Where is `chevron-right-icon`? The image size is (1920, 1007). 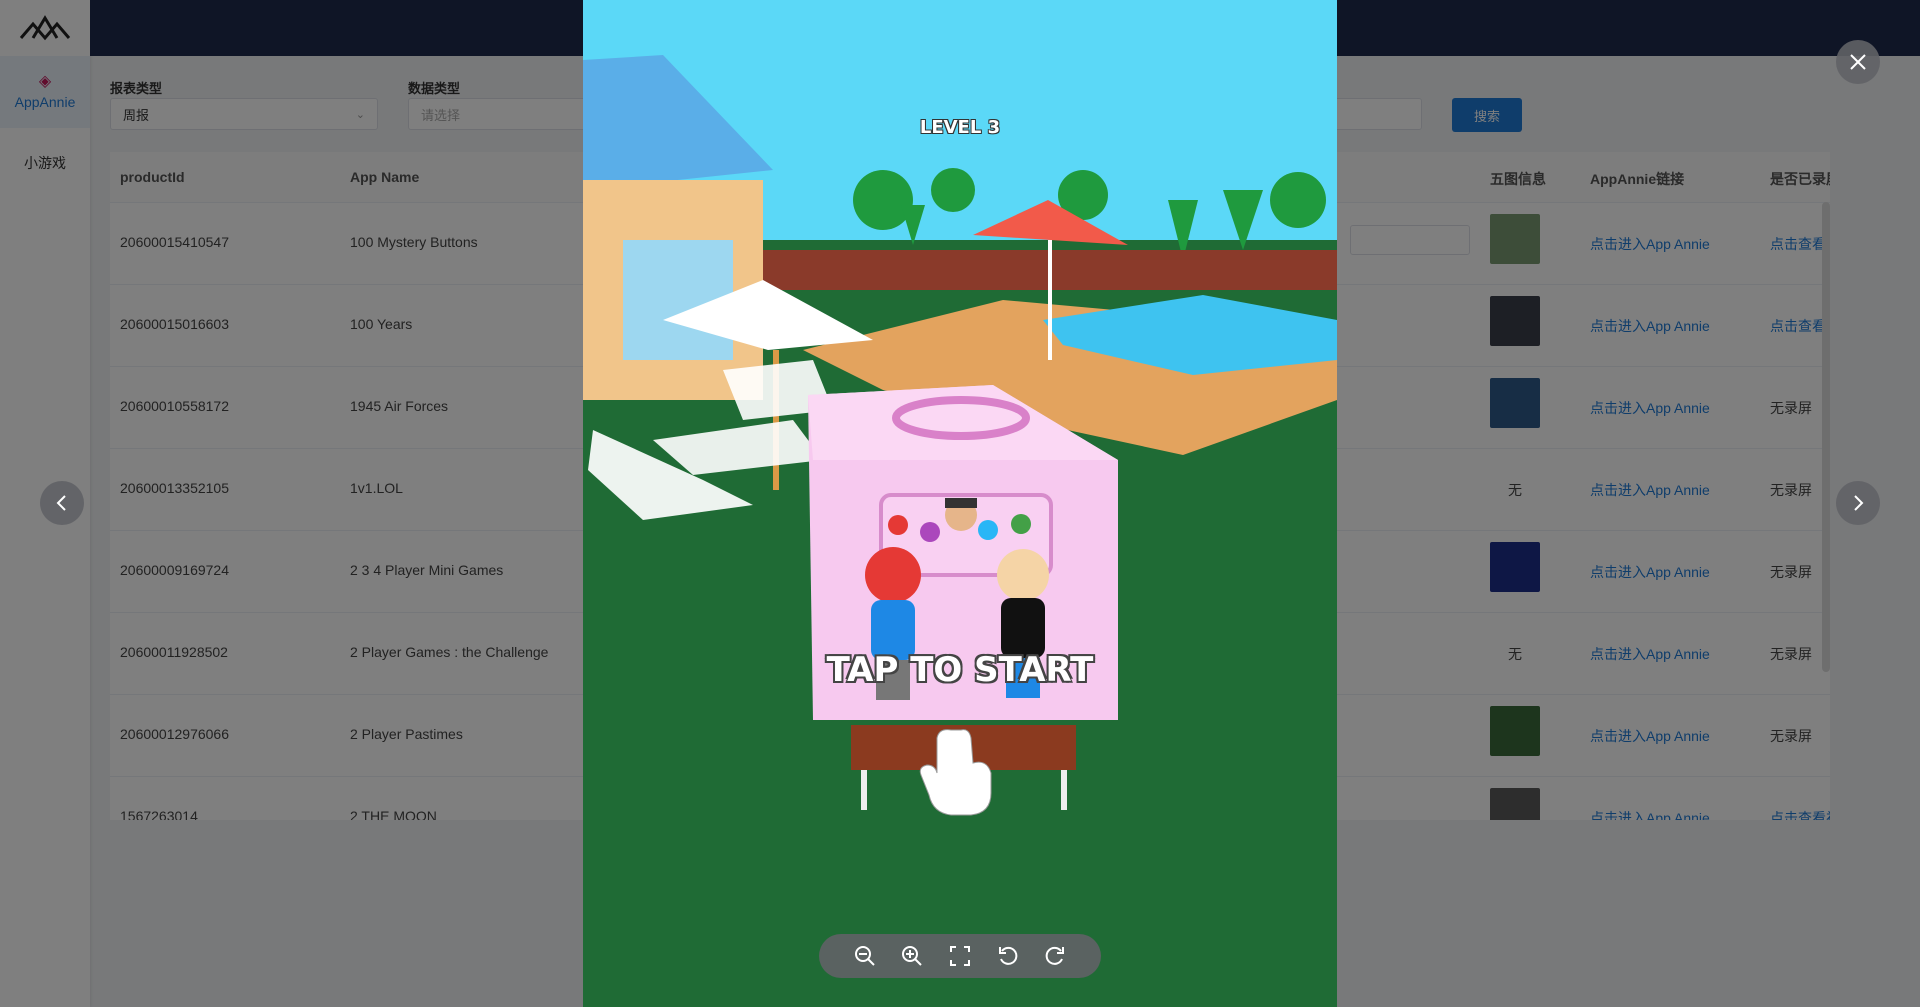 chevron-right-icon is located at coordinates (1859, 503).